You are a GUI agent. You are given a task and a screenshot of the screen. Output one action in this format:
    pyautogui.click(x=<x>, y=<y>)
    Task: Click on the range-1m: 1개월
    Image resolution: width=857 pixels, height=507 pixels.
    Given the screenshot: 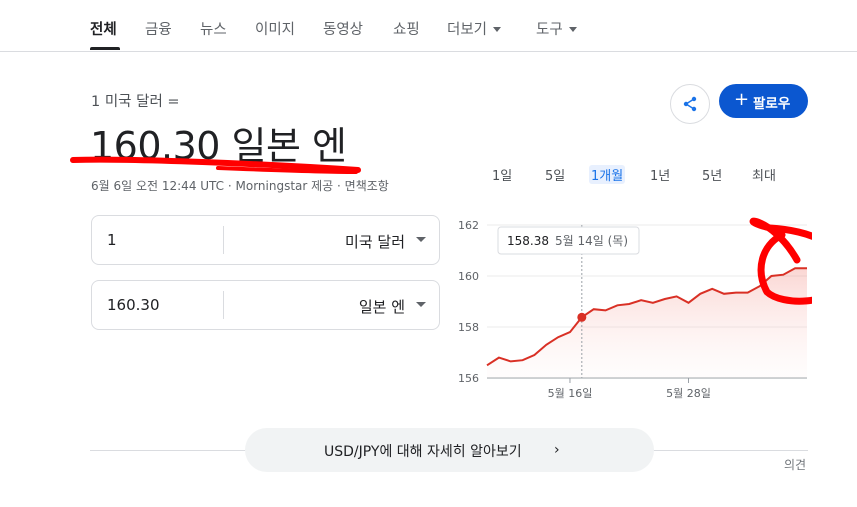 What is the action you would take?
    pyautogui.click(x=607, y=174)
    